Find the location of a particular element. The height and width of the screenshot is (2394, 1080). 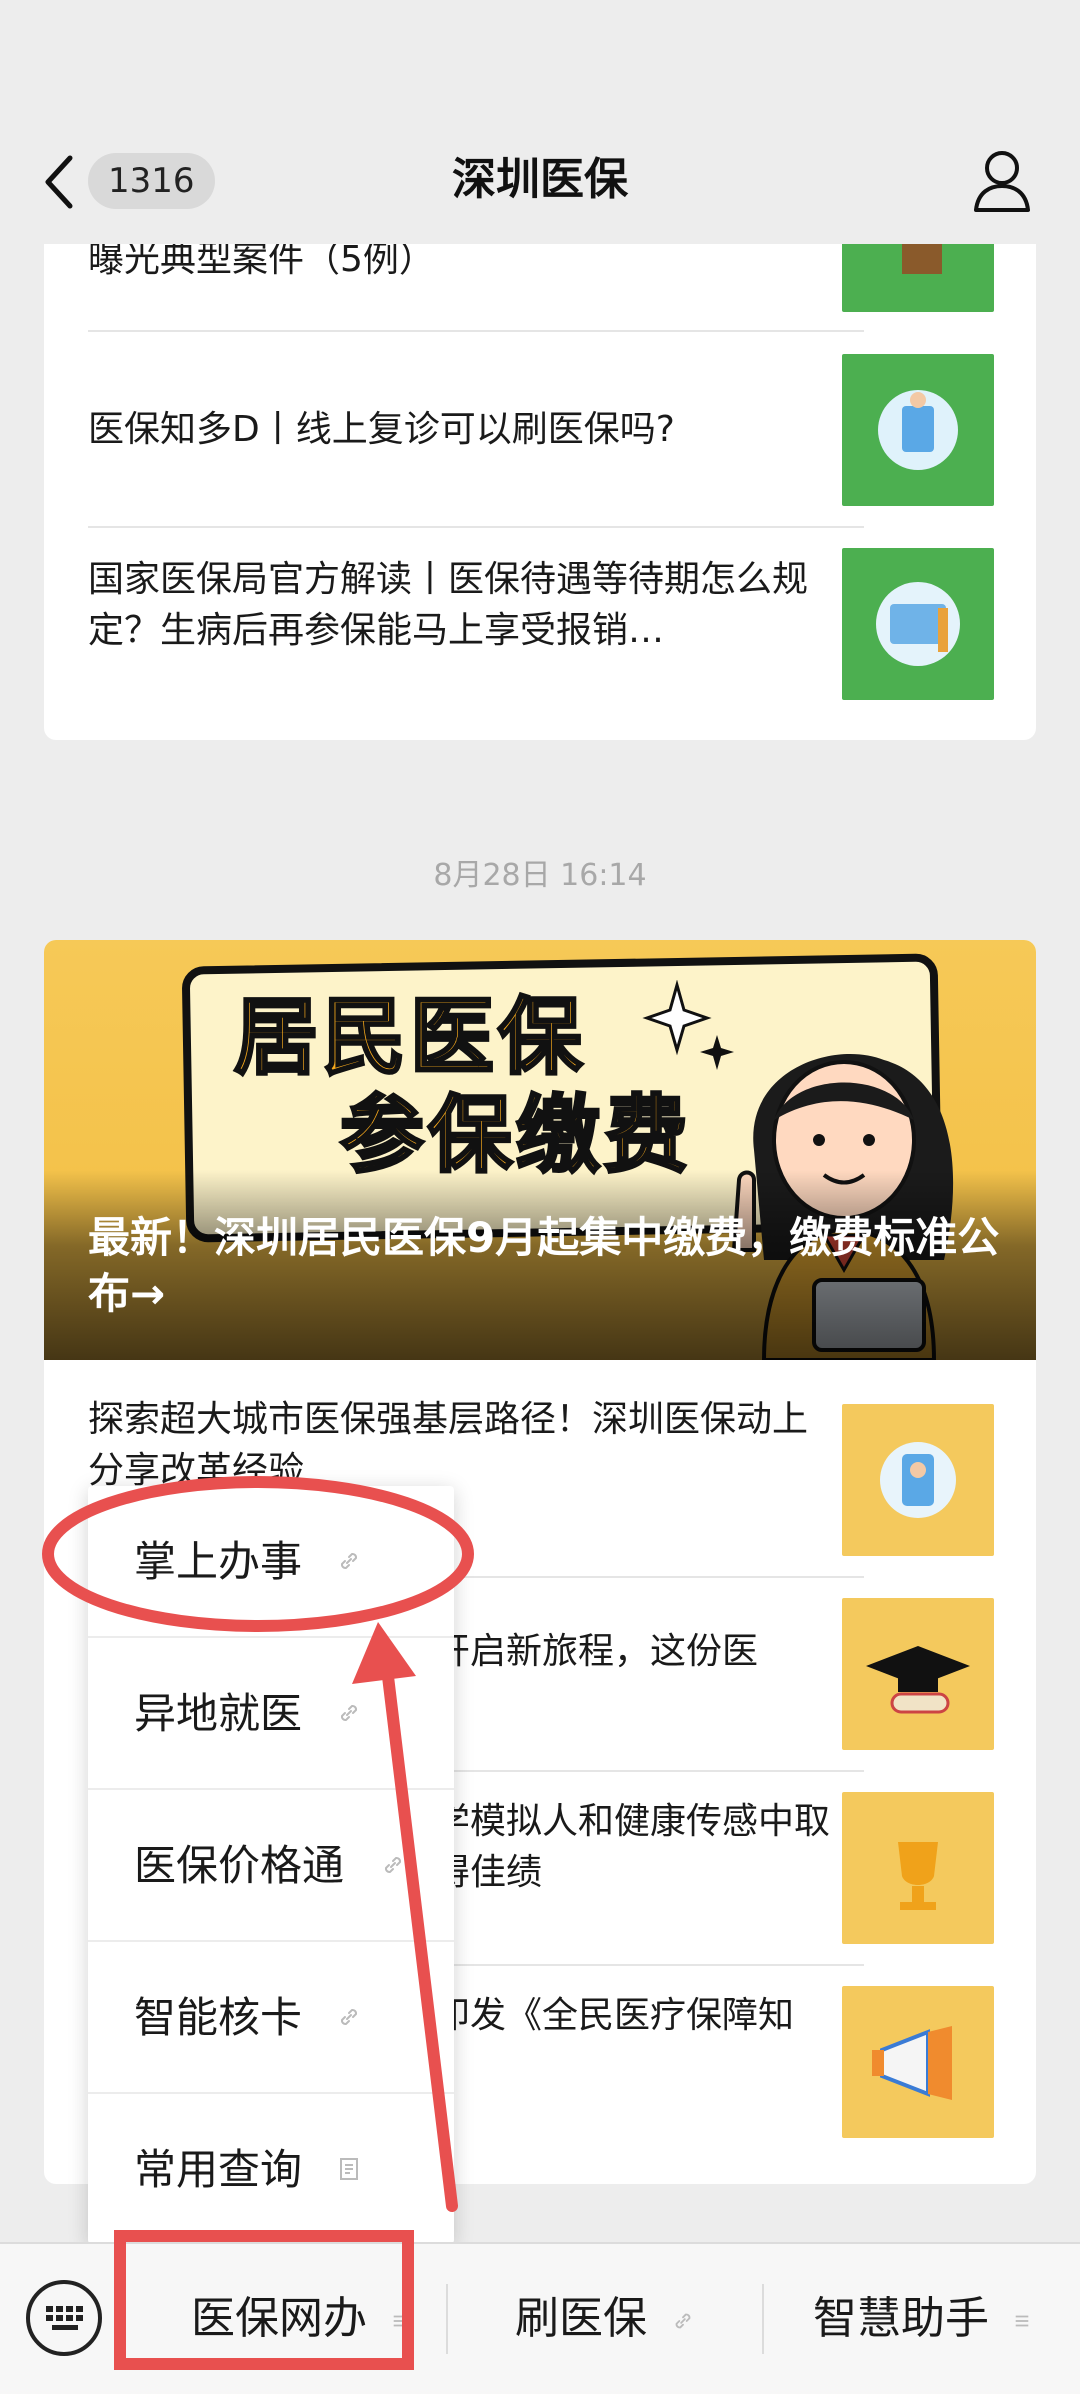

profile-button is located at coordinates (1002, 181).